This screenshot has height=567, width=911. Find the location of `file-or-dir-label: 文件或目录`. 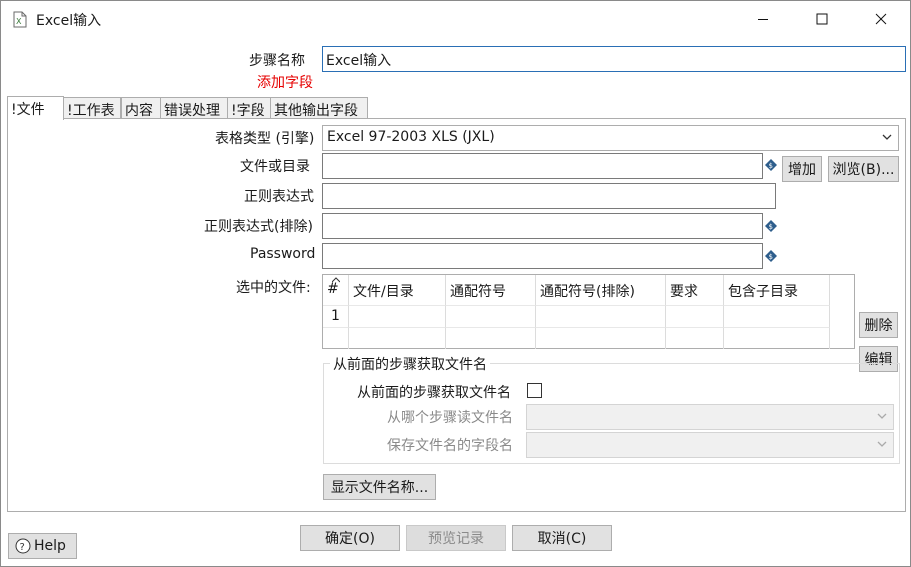

file-or-dir-label: 文件或目录 is located at coordinates (275, 167).